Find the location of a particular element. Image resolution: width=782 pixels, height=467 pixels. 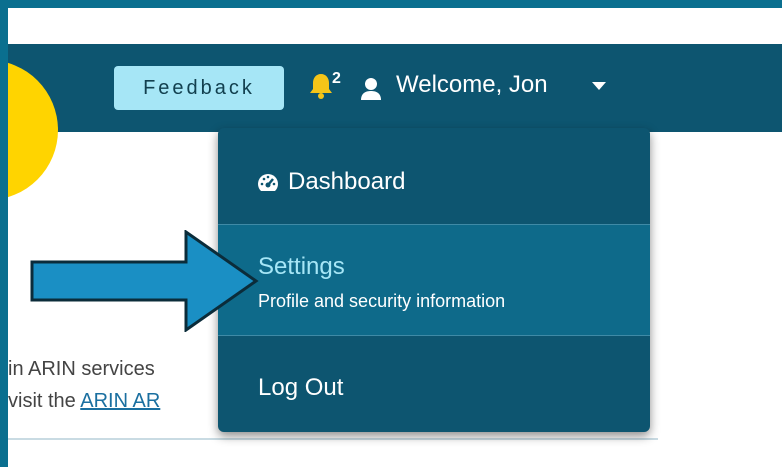

feedback-button: Feedback is located at coordinates (199, 88).